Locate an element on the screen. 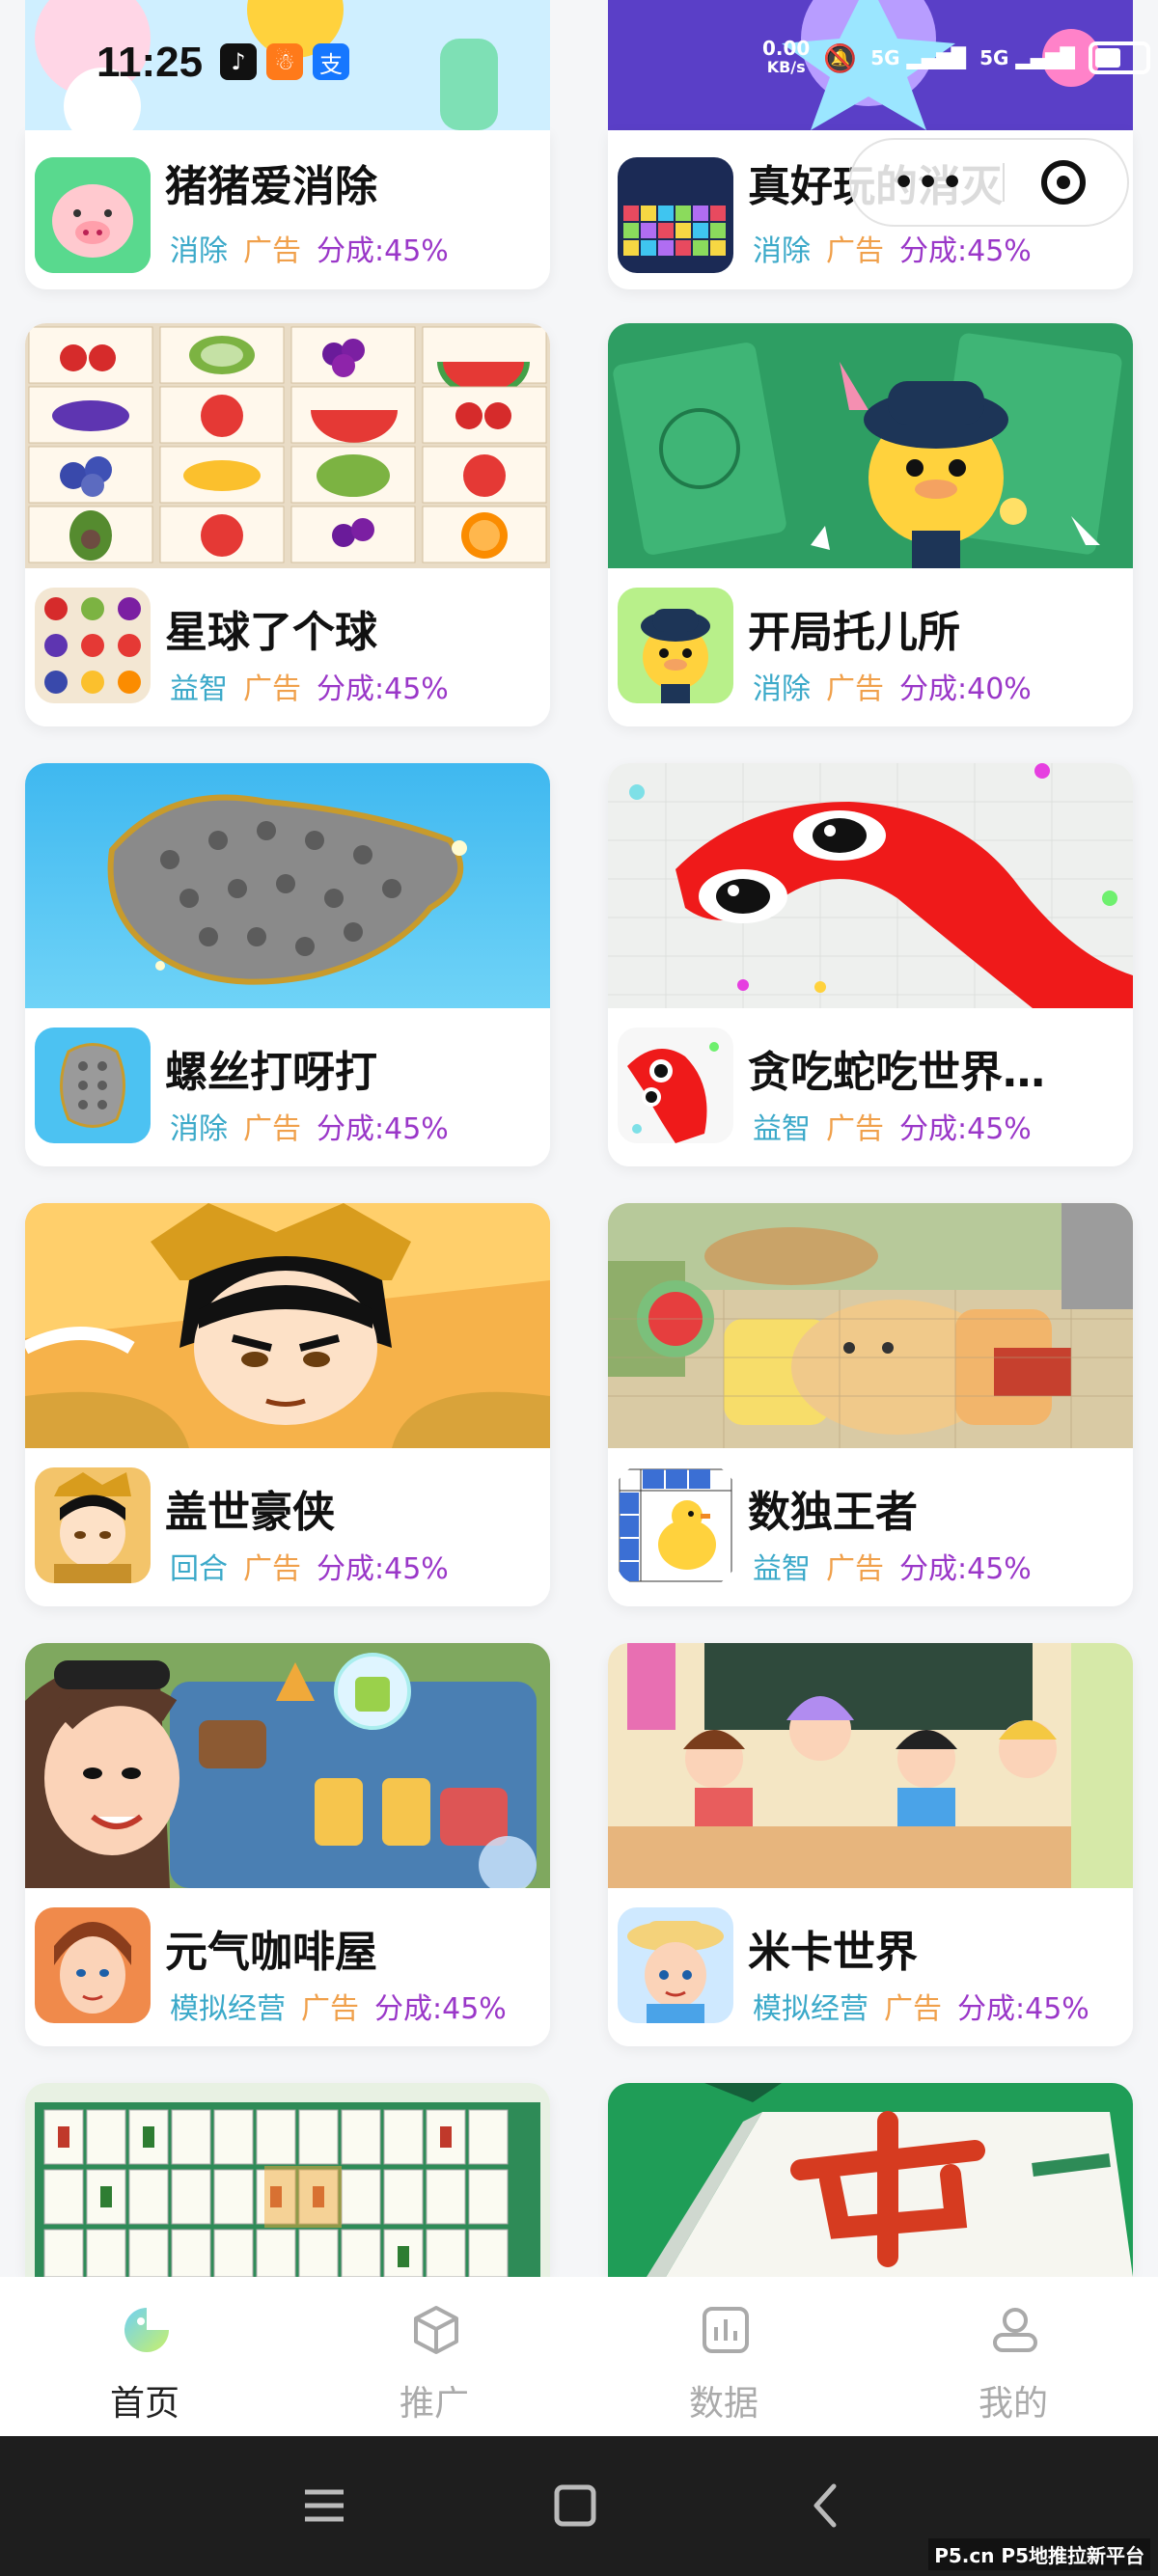 This screenshot has width=1158, height=2576. game-card: 元气咖啡屋 模拟经营 广告 分成:45% is located at coordinates (287, 1845).